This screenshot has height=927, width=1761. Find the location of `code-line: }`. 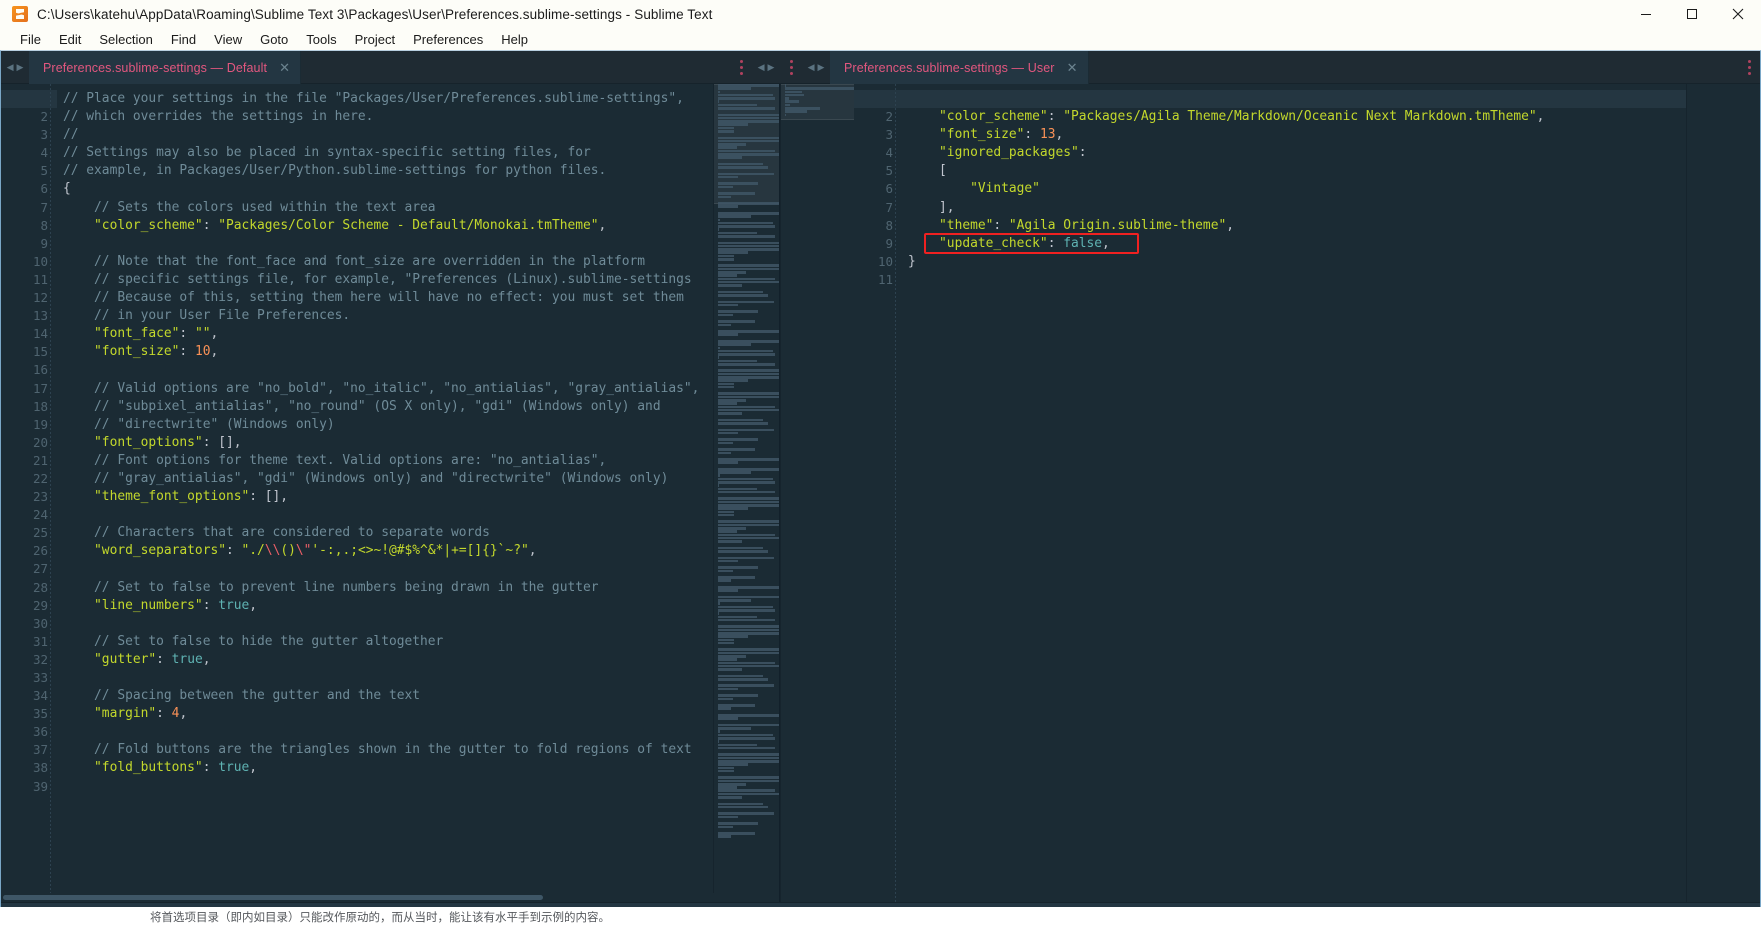

code-line: } is located at coordinates (1297, 262).